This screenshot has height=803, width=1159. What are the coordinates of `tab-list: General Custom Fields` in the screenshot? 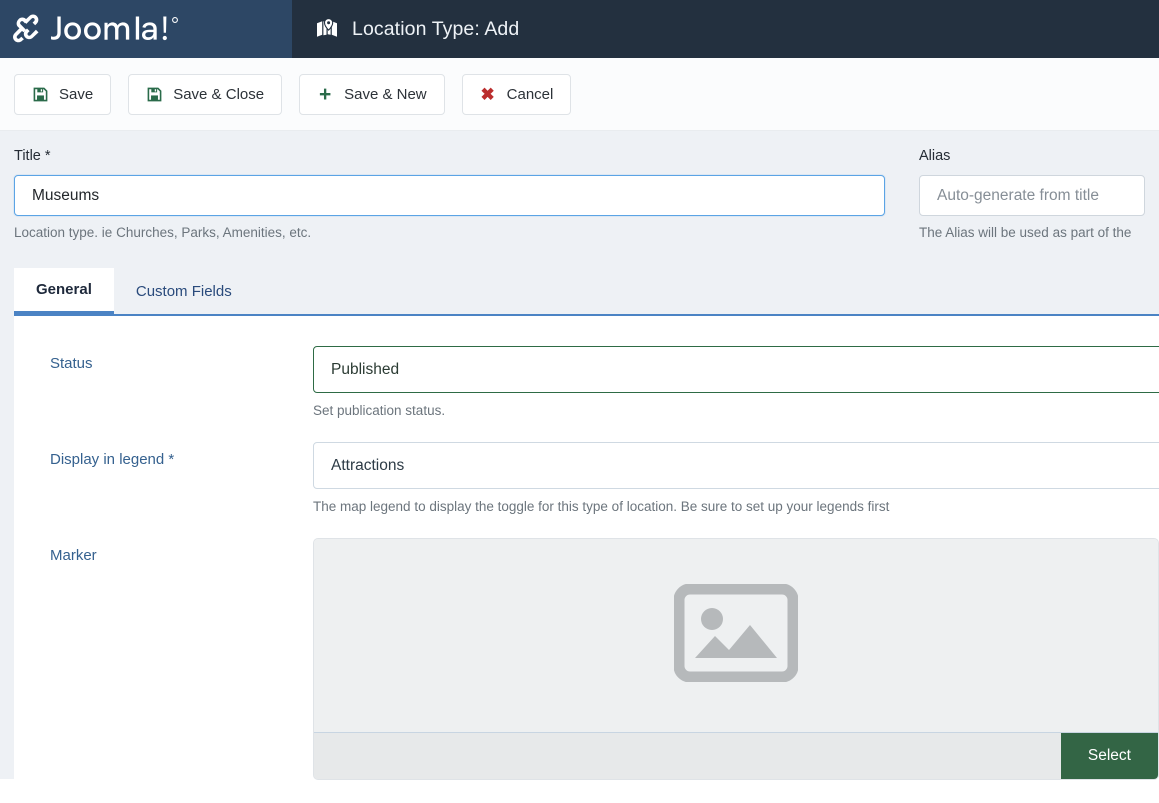 It's located at (579, 291).